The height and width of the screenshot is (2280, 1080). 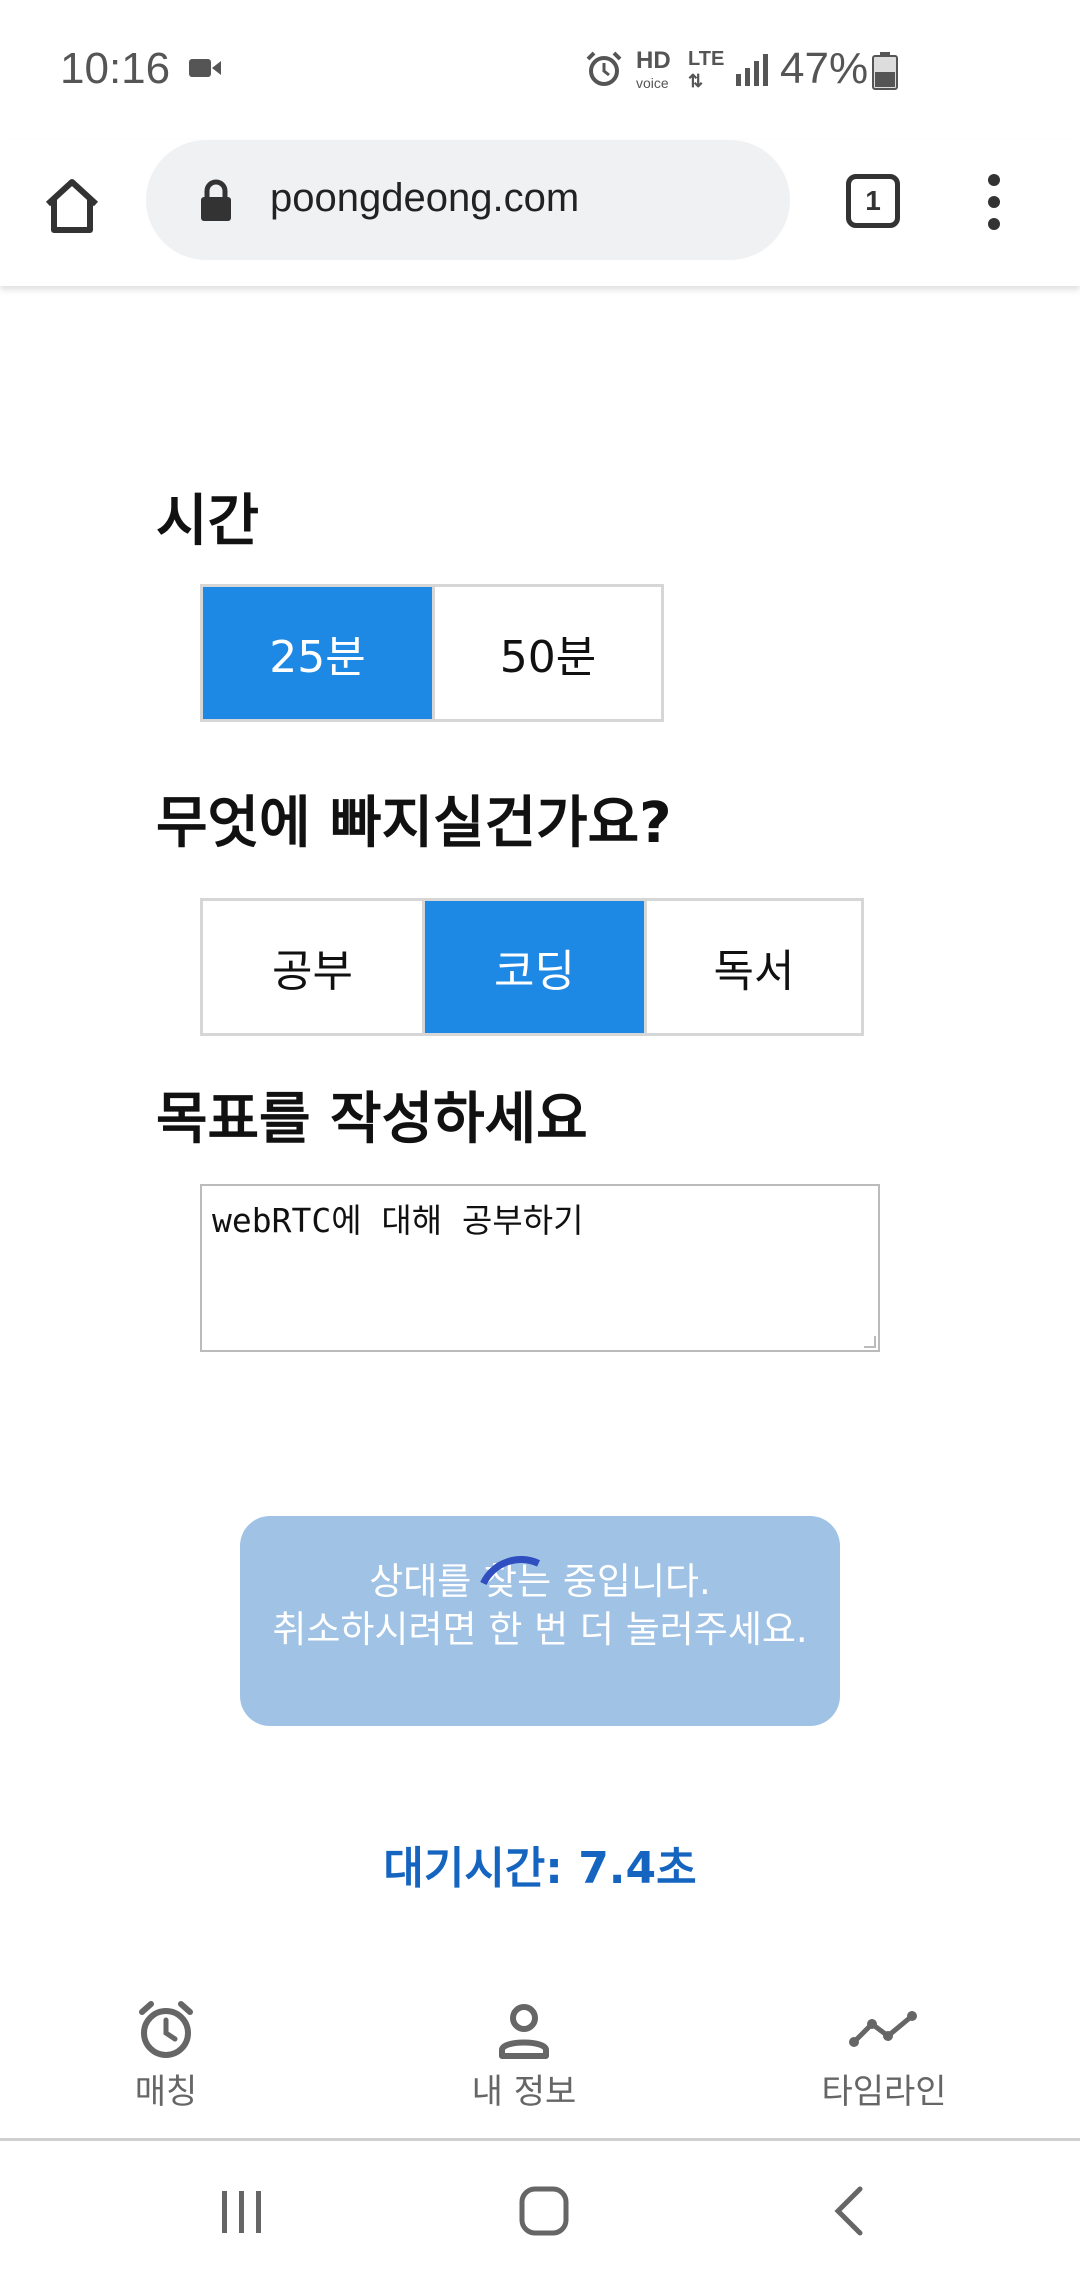 What do you see at coordinates (425, 198) in the screenshot?
I see `url-text: poongdeong.com` at bounding box center [425, 198].